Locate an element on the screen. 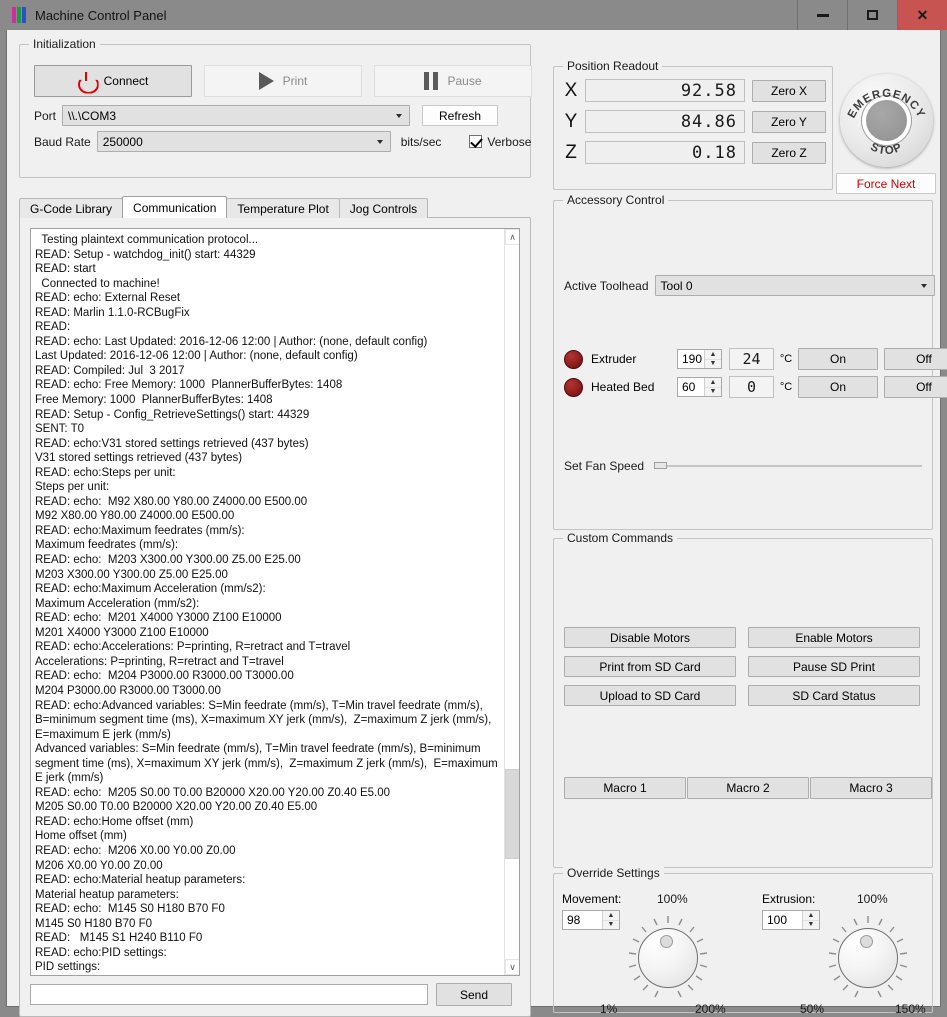 The image size is (947, 1017). movement-spinbox: 98 ▲▼ is located at coordinates (591, 920).